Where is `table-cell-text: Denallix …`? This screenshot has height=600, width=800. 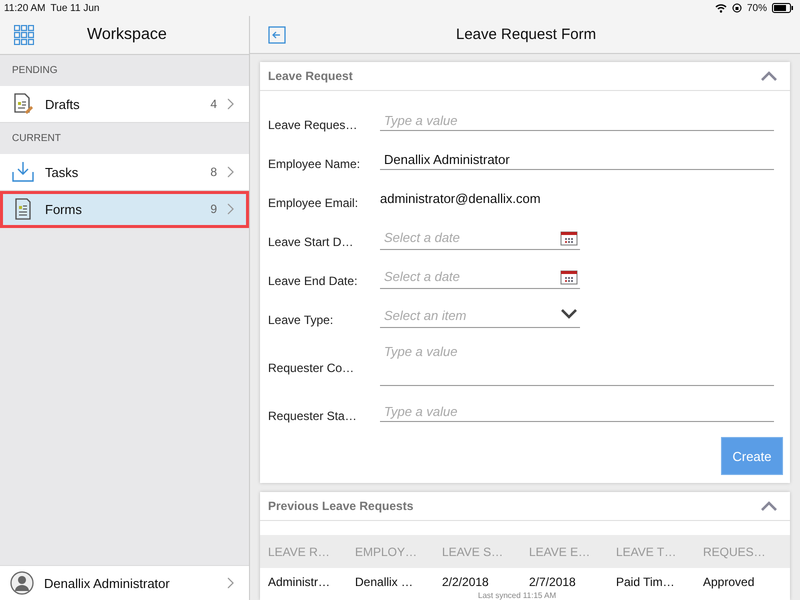
table-cell-text: Denallix … is located at coordinates (384, 582).